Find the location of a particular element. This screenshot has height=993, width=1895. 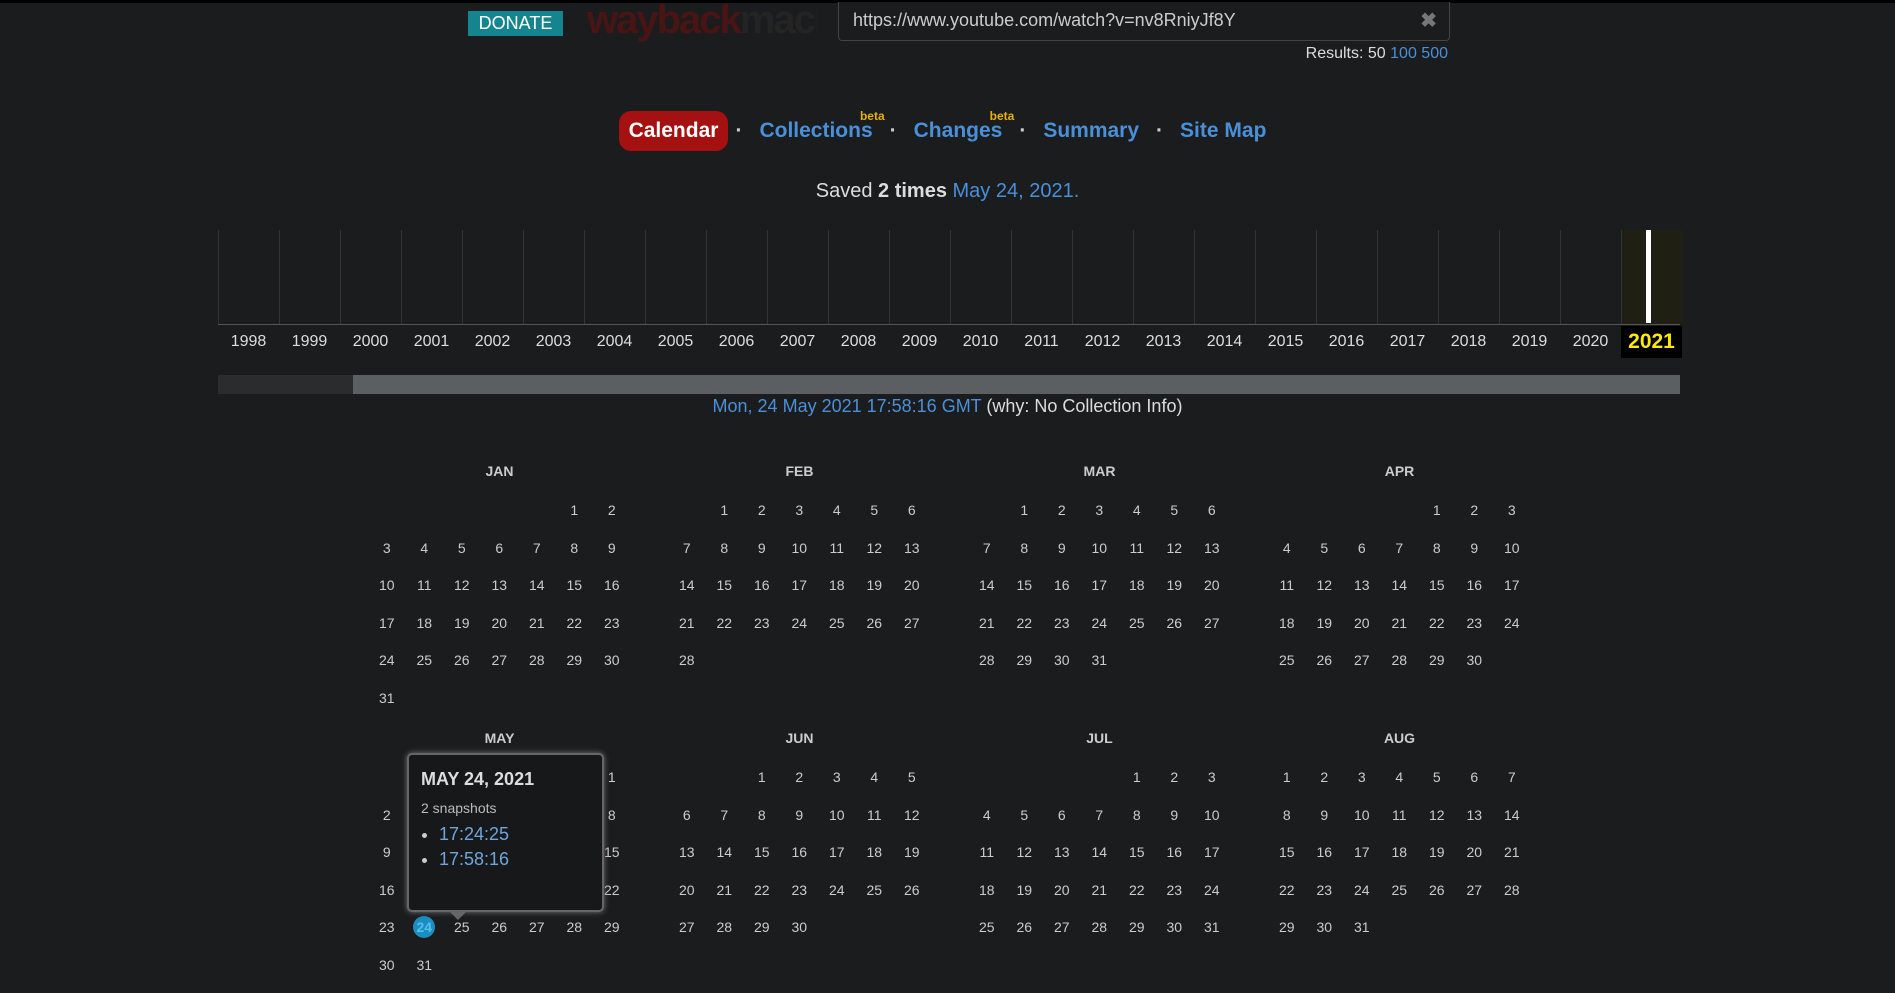

year-column-2003 is located at coordinates (554, 277).